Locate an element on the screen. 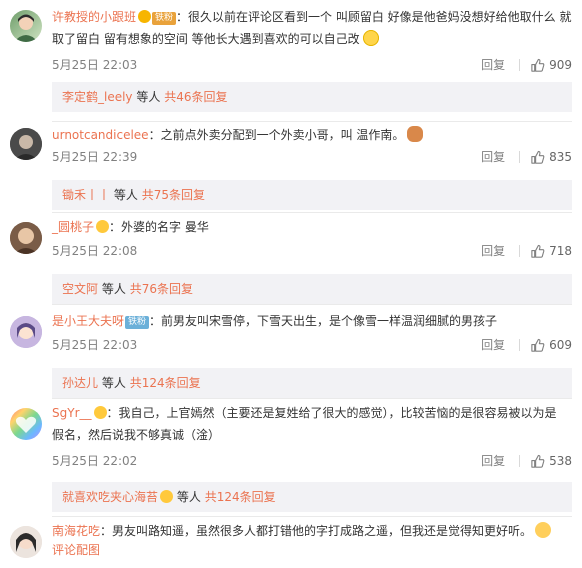  view-replies-link: 共46条回复 is located at coordinates (195, 97).